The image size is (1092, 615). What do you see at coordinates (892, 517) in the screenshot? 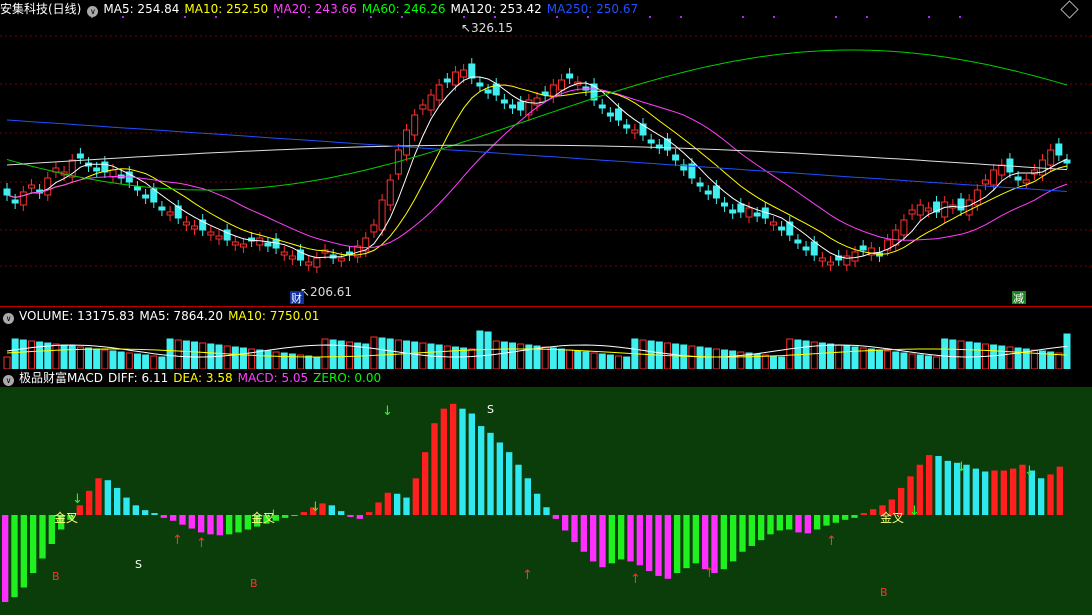
I see `gold-cross-label: 金叉` at bounding box center [892, 517].